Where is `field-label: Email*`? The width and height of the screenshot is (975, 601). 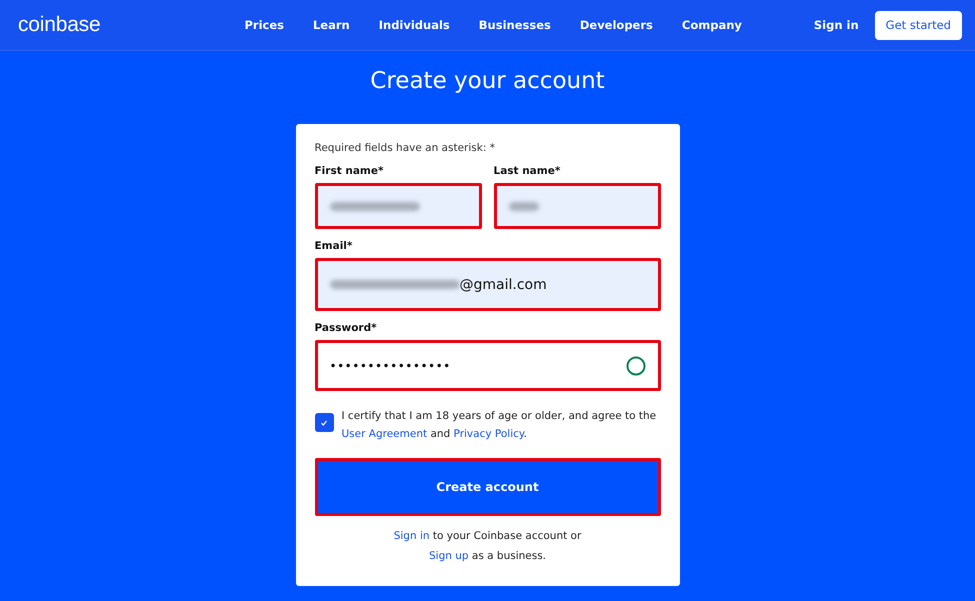
field-label: Email* is located at coordinates (334, 246).